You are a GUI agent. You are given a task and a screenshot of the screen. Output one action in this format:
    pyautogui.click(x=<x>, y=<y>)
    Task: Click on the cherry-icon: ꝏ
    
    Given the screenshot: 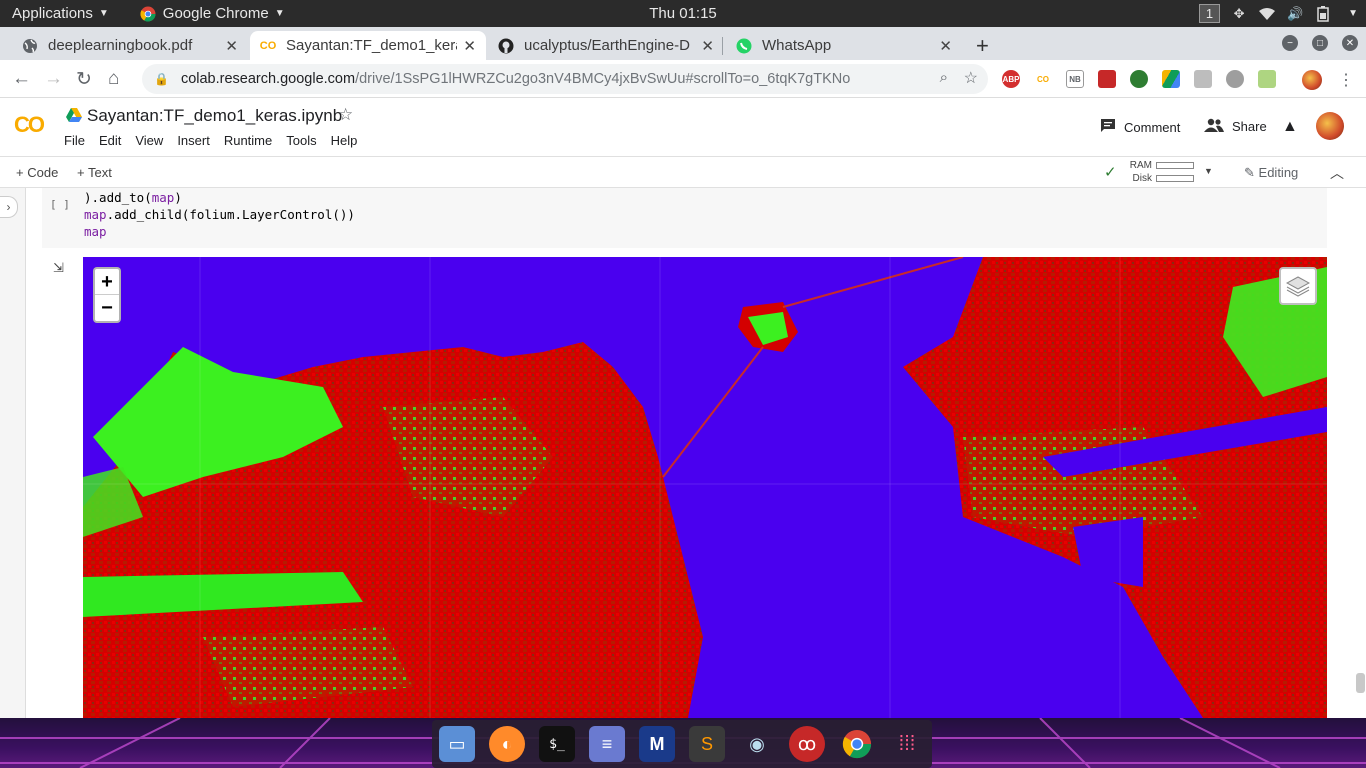 What is the action you would take?
    pyautogui.click(x=807, y=744)
    